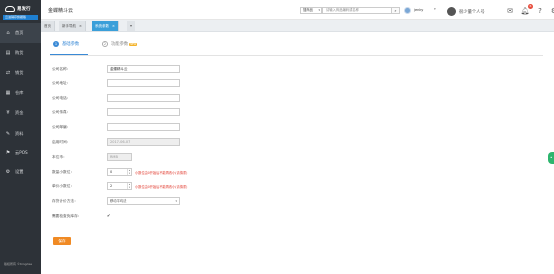 The height and width of the screenshot is (274, 554). I want to click on search-input: 请输入商品编码或名称, so click(357, 10).